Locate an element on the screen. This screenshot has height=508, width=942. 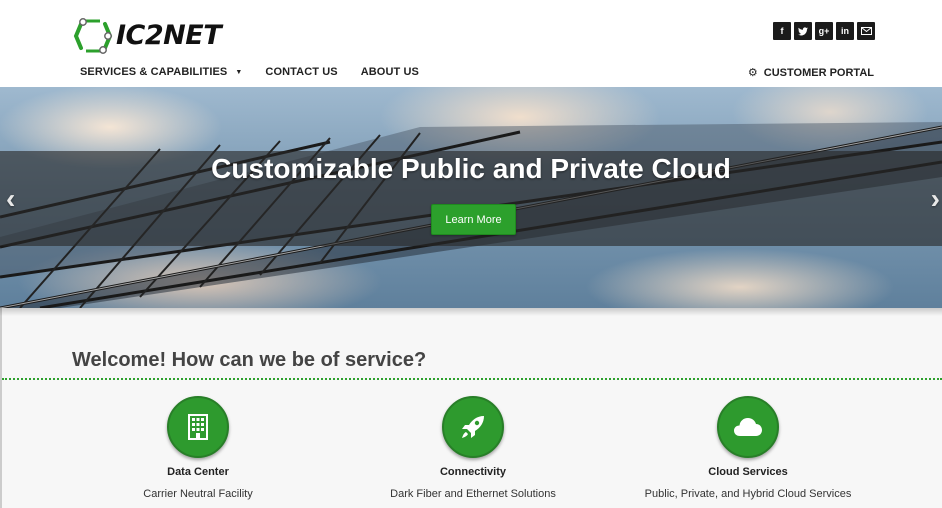
customer-portal-link: ⚙ CUSTOMER PORTAL is located at coordinates (810, 73).